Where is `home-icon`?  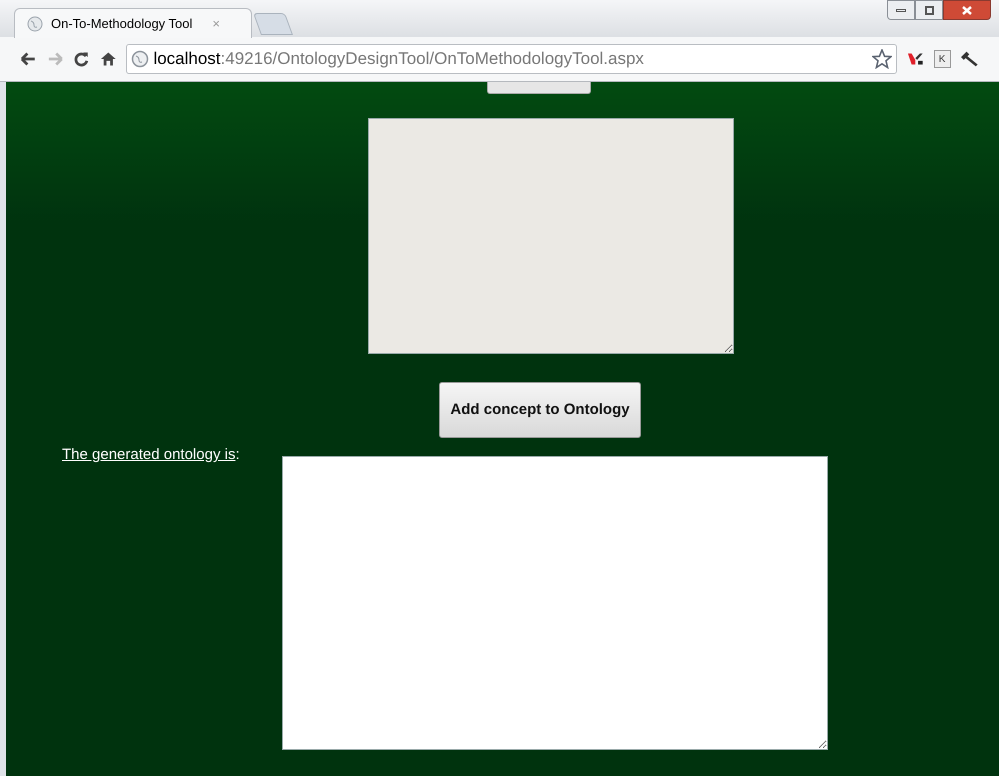
home-icon is located at coordinates (108, 59).